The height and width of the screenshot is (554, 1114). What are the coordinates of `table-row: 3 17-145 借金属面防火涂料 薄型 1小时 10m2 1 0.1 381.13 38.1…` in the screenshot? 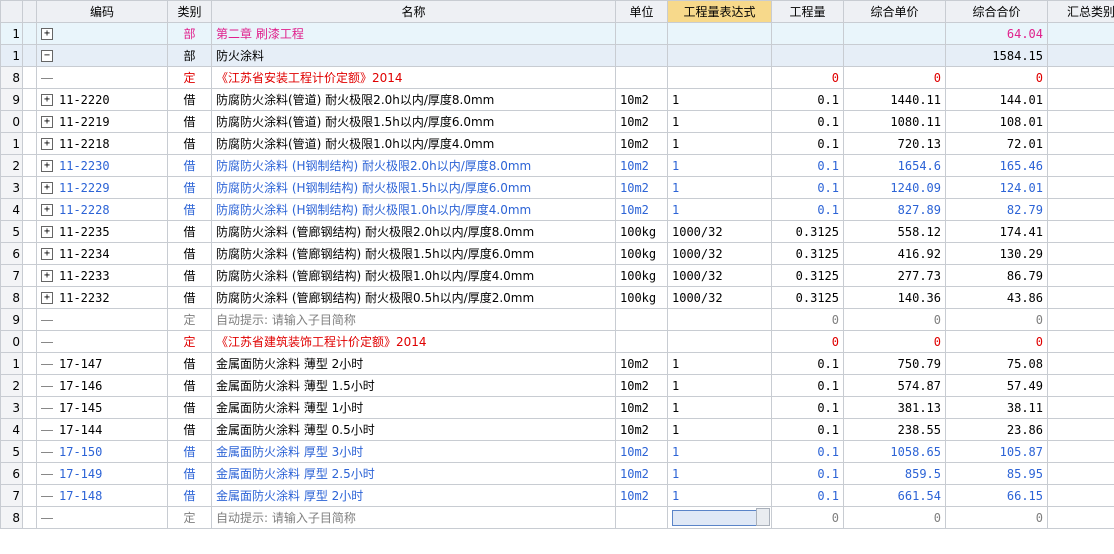 It's located at (557, 407).